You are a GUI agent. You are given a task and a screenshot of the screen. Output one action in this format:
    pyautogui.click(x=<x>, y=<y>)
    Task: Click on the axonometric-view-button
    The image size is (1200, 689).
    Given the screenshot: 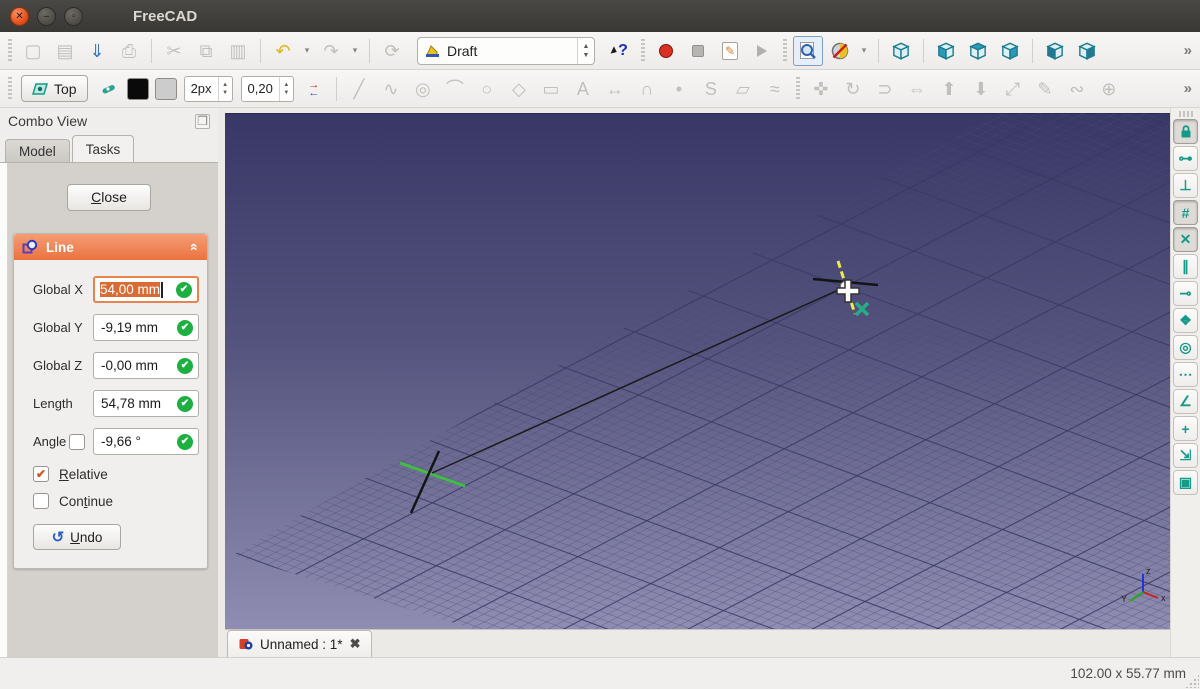 What is the action you would take?
    pyautogui.click(x=901, y=51)
    